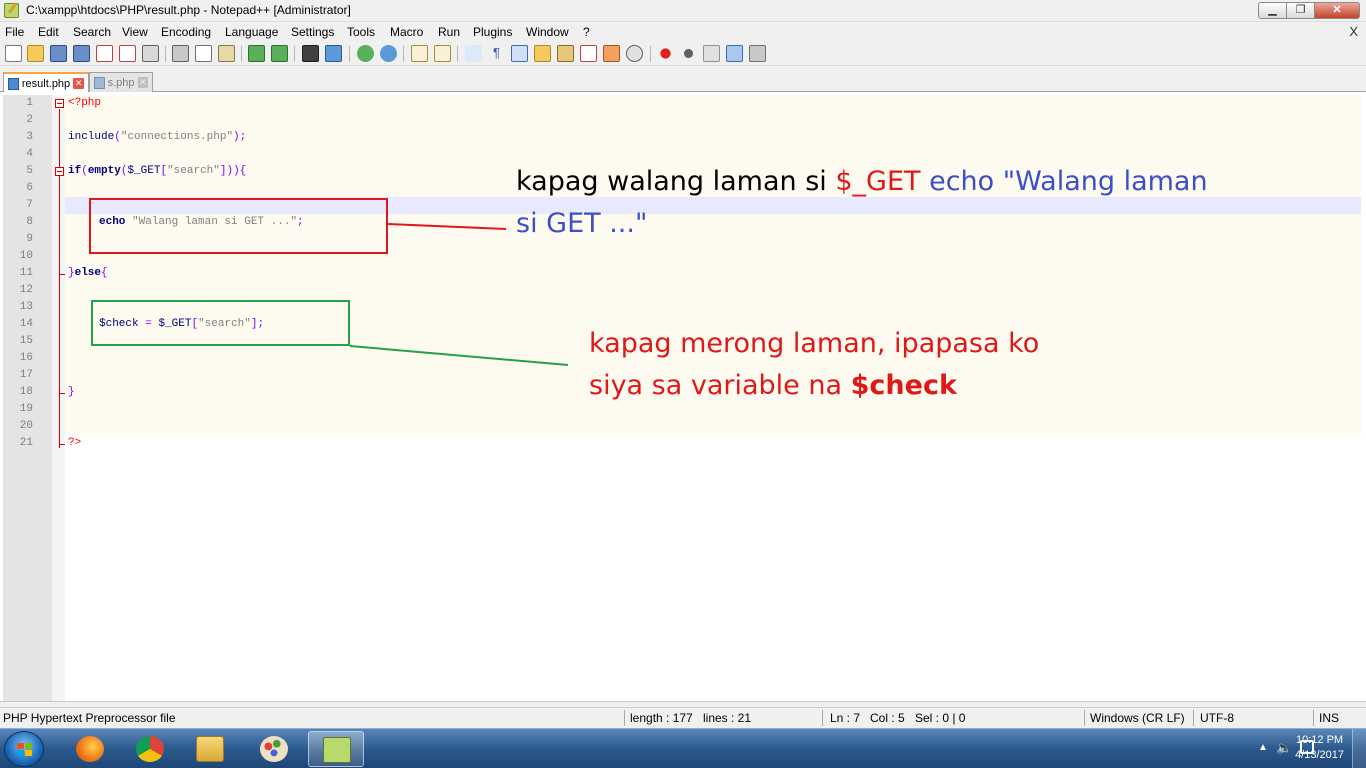 The height and width of the screenshot is (768, 1366). Describe the element at coordinates (878, 181) in the screenshot. I see `annotation-text: $_GET` at that location.